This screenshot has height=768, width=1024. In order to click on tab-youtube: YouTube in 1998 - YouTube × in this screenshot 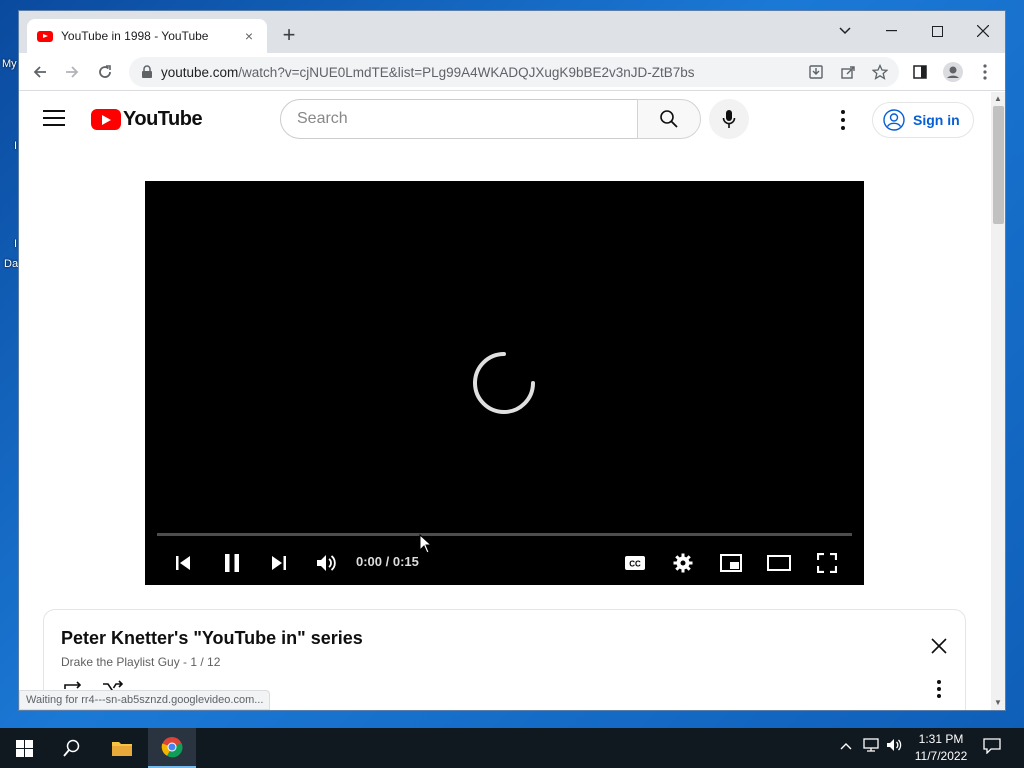, I will do `click(147, 36)`.